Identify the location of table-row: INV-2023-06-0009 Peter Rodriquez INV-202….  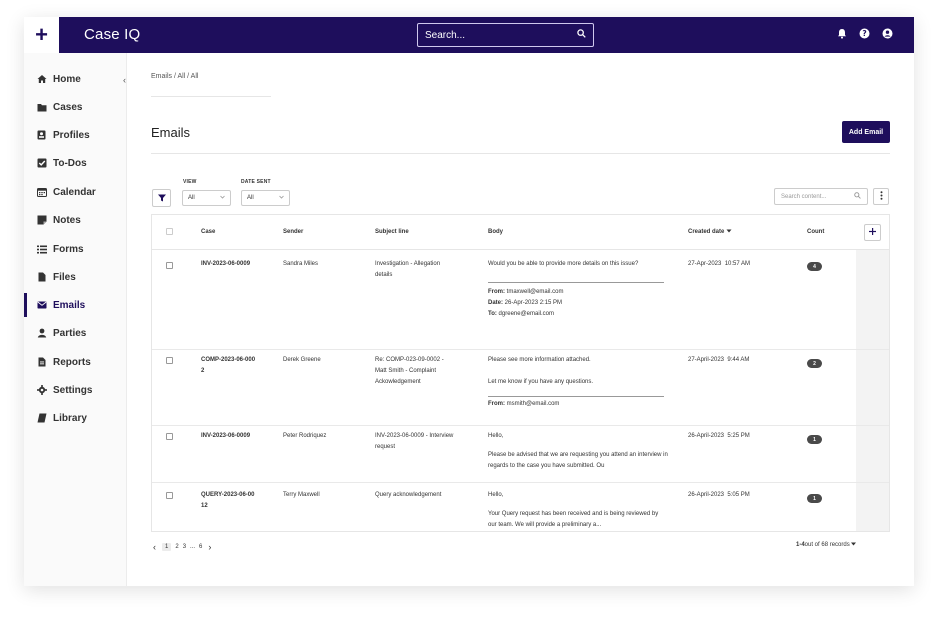
(520, 454).